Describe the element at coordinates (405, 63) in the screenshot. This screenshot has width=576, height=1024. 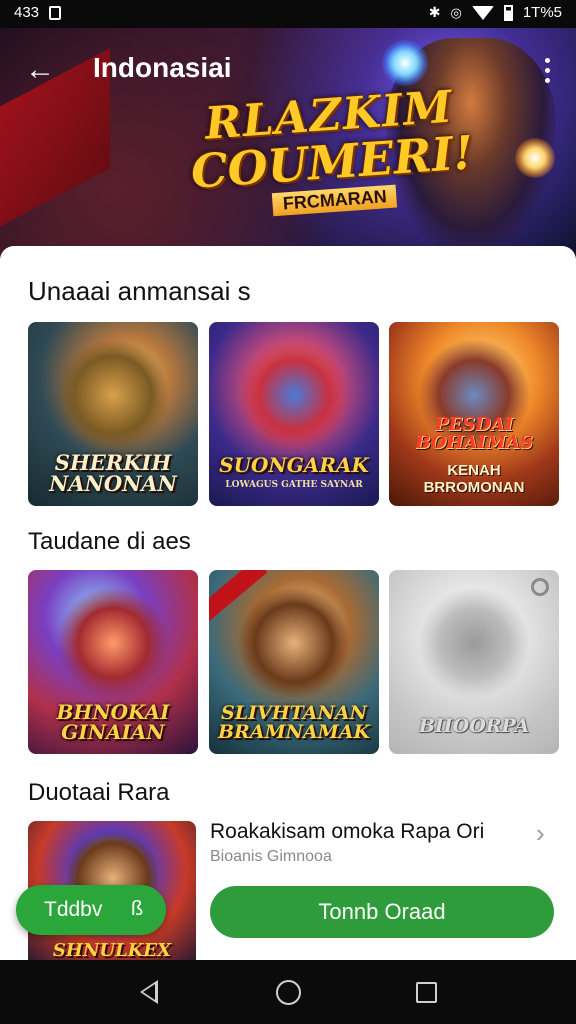
I see `hero-energy-orb` at that location.